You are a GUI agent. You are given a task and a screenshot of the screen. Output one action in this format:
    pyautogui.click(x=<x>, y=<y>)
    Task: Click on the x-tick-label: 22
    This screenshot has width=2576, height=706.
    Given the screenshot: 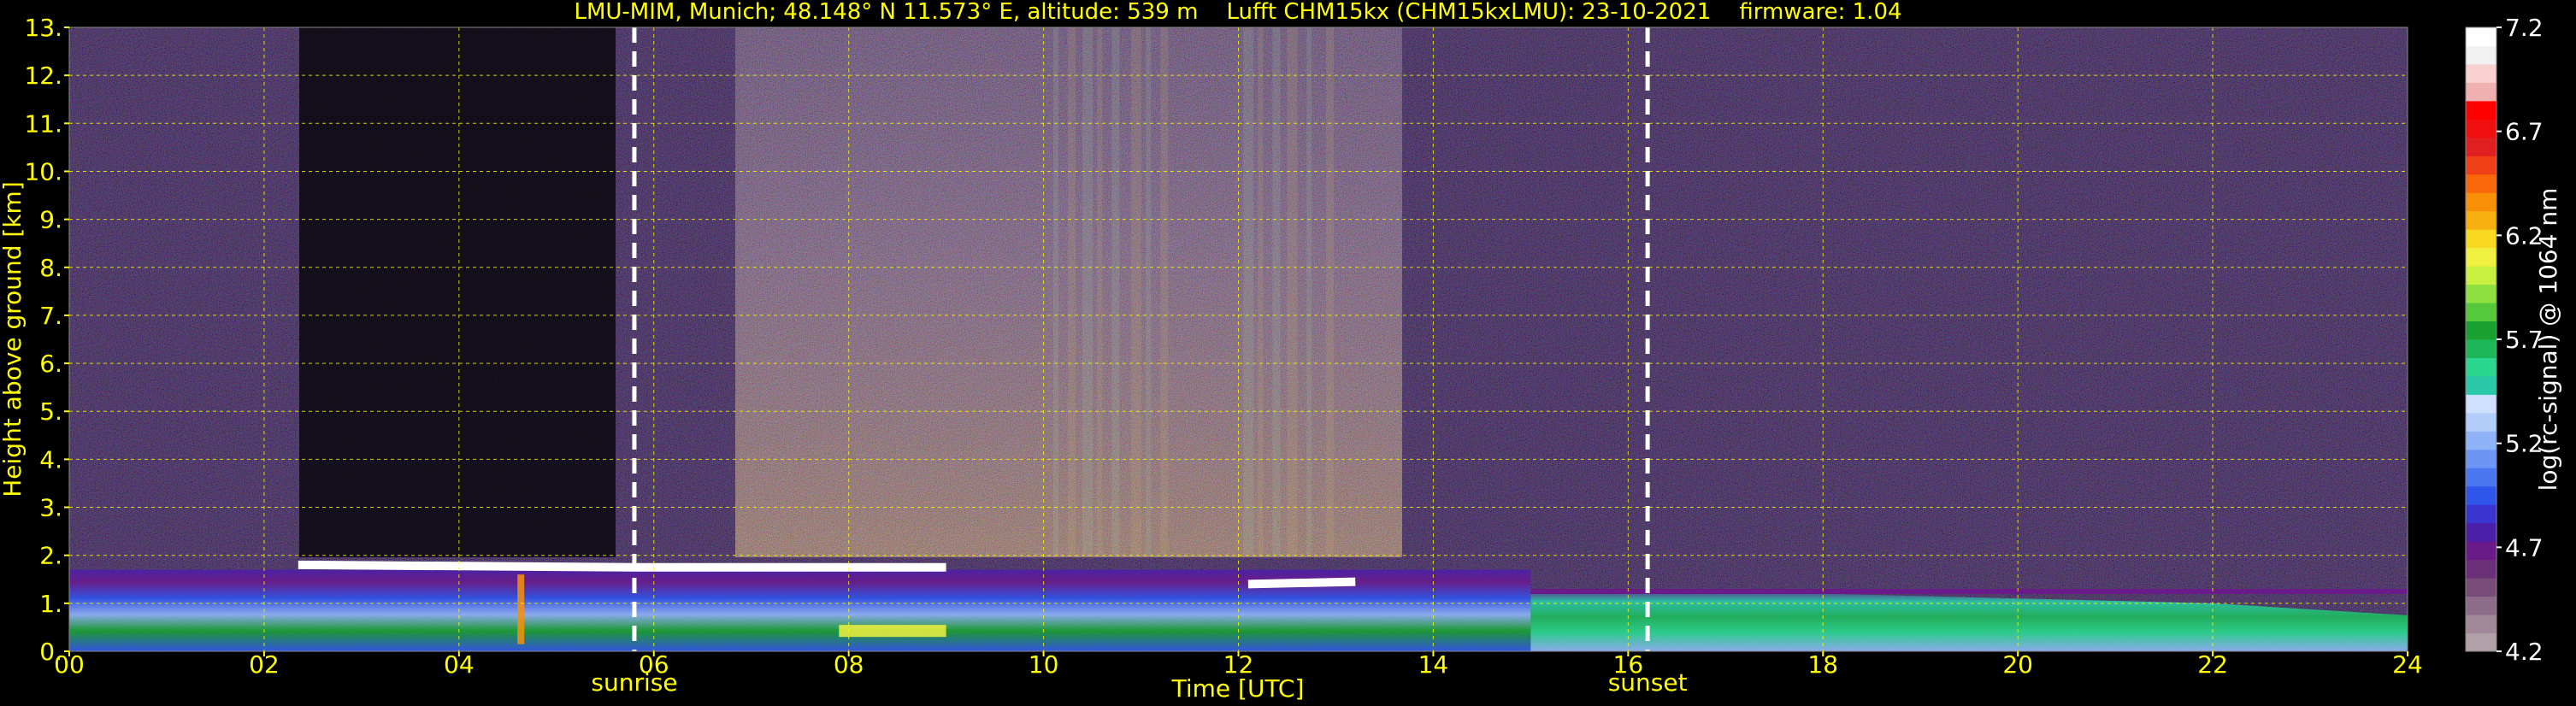 What is the action you would take?
    pyautogui.click(x=2212, y=664)
    